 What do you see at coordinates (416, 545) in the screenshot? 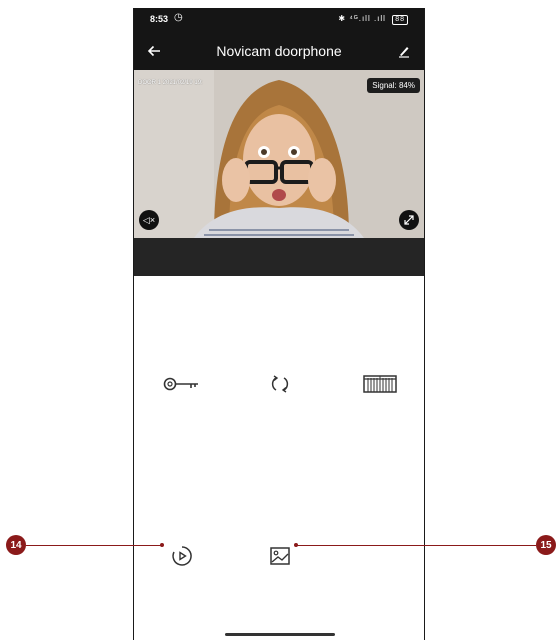
I see `callout-15-line` at bounding box center [416, 545].